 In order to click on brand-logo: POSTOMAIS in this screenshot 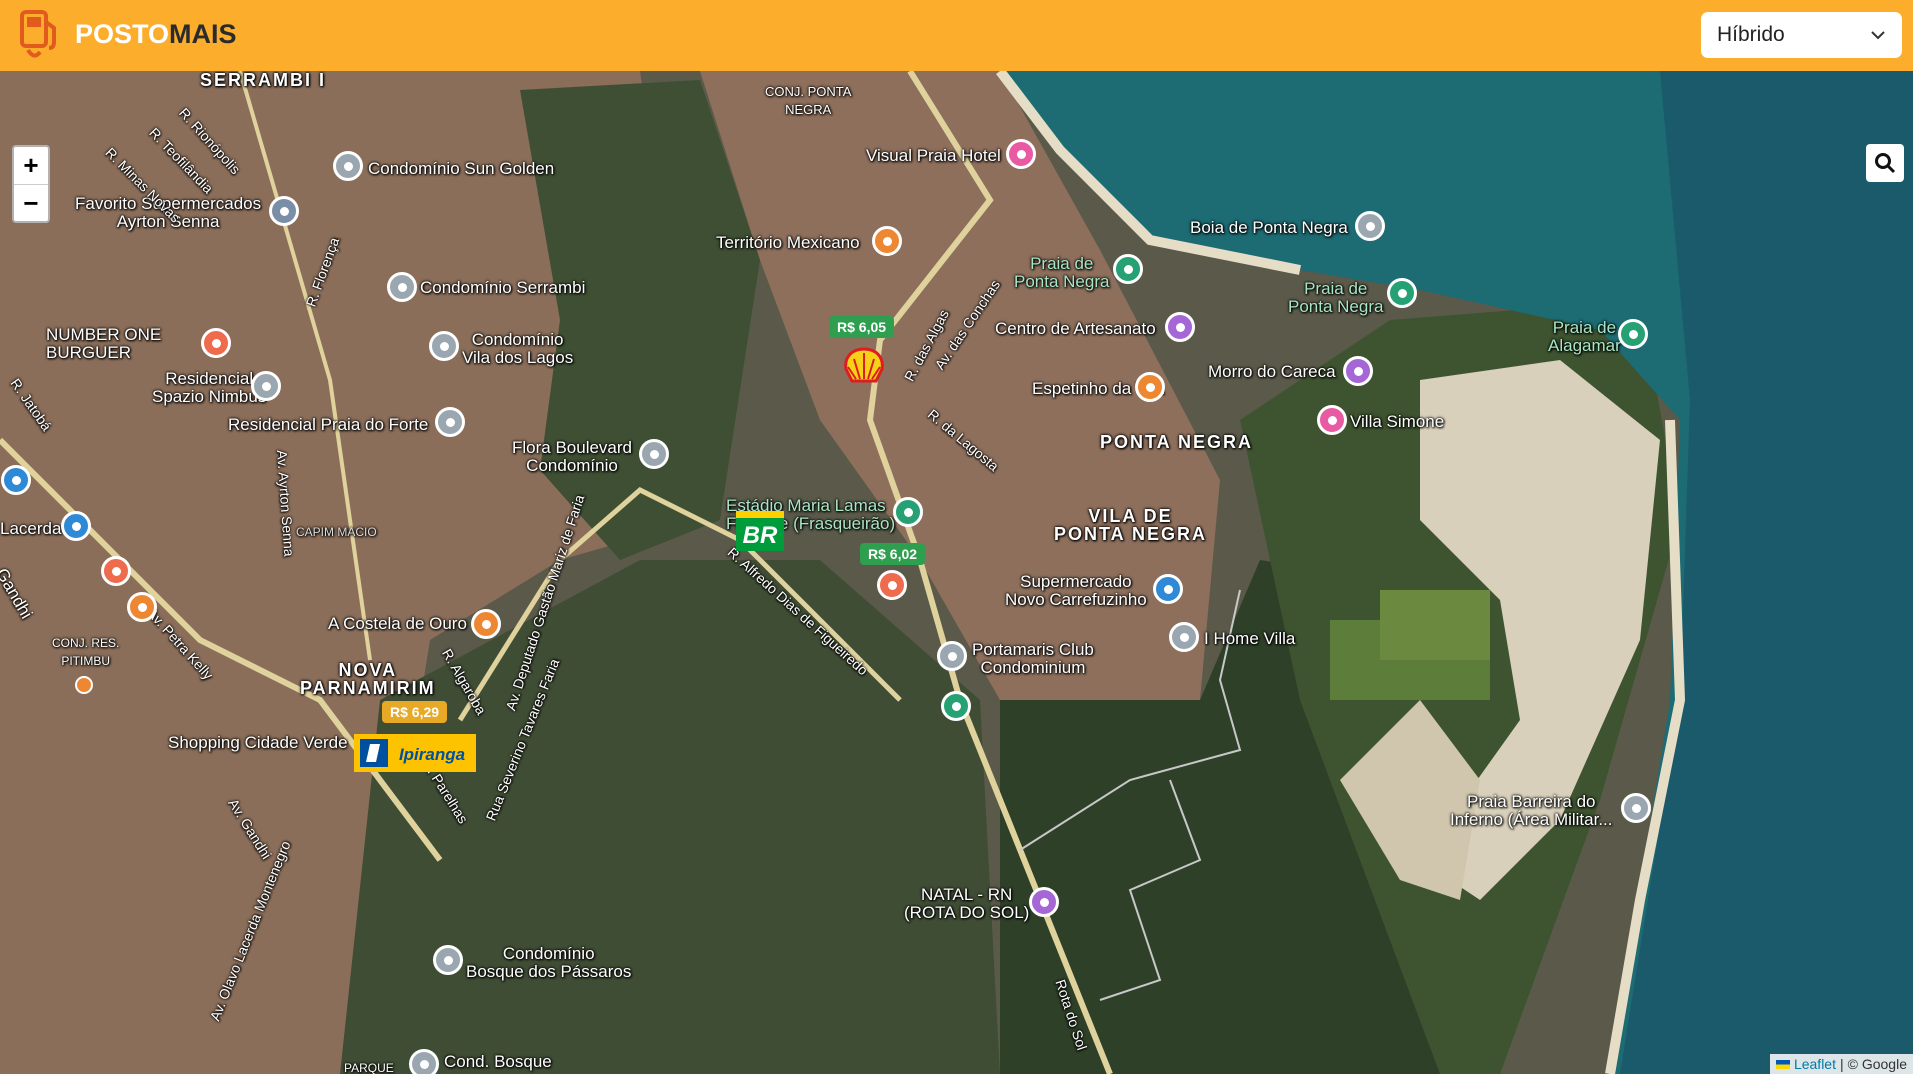, I will do `click(156, 34)`.